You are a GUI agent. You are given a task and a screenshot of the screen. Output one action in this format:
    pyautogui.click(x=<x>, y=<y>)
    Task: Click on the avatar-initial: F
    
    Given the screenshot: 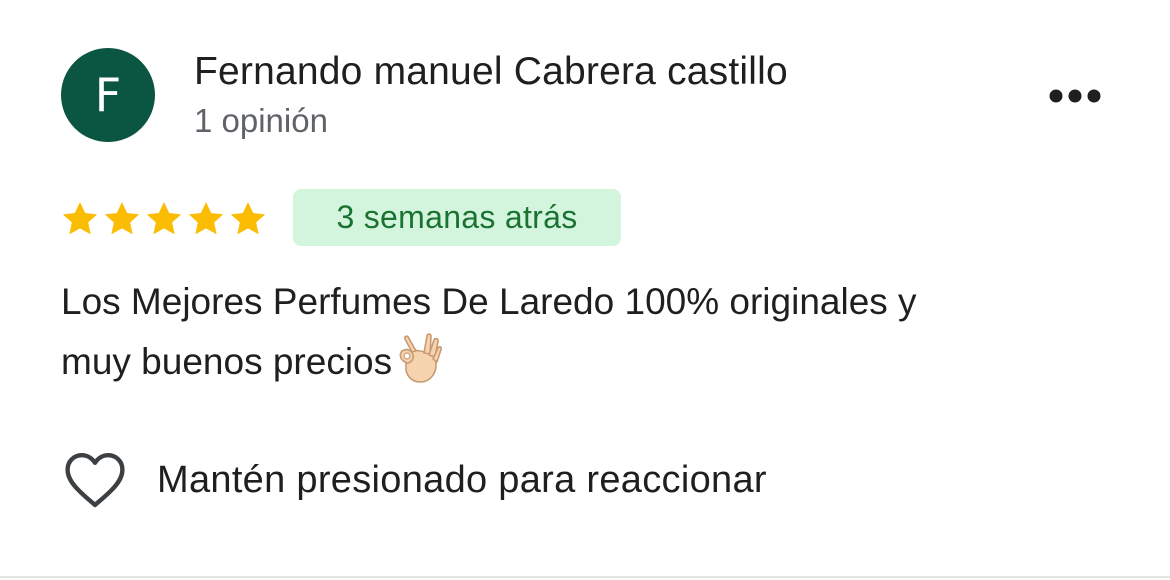 What is the action you would take?
    pyautogui.click(x=108, y=95)
    